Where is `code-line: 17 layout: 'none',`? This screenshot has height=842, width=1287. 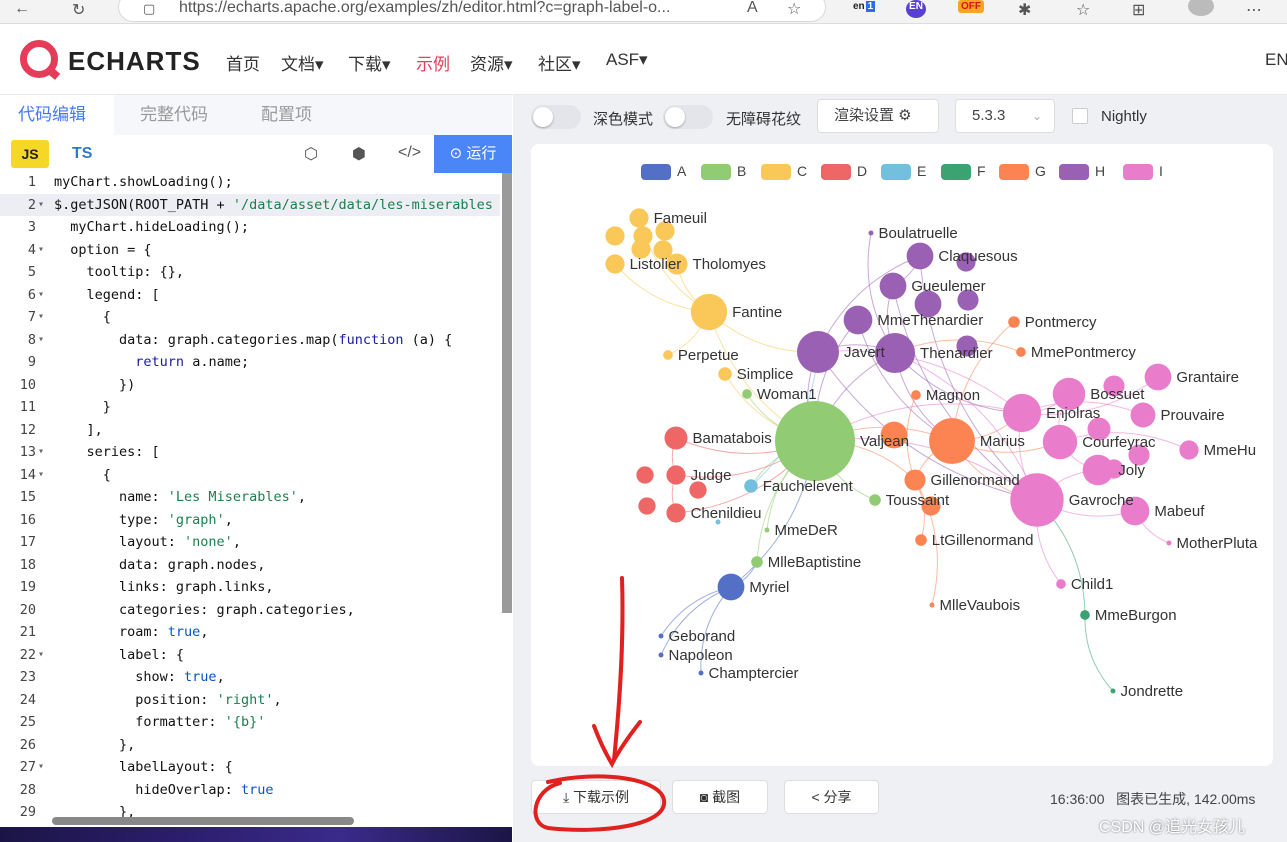 code-line: 17 layout: 'none', is located at coordinates (250, 542).